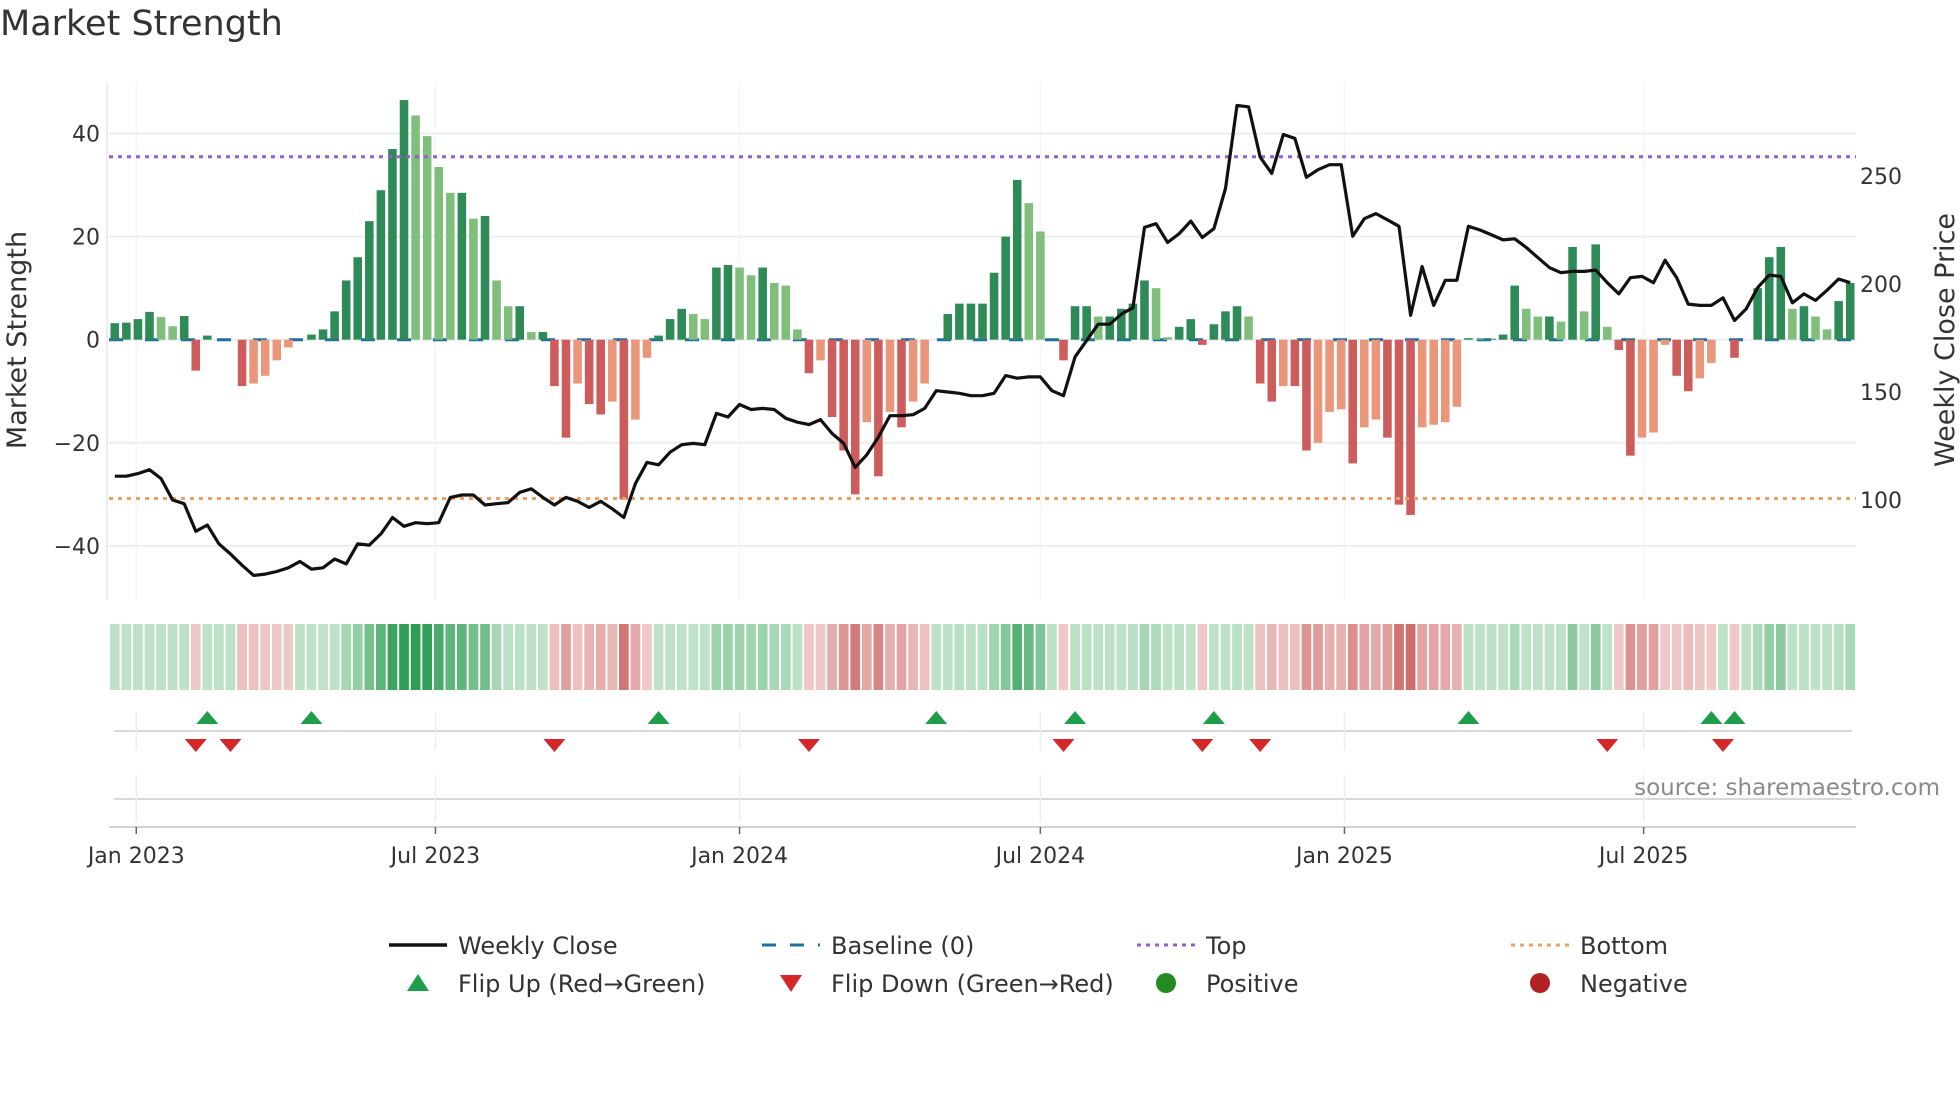 The image size is (1960, 1102). Describe the element at coordinates (1881, 393) in the screenshot. I see `y2-tick-label: 150` at that location.